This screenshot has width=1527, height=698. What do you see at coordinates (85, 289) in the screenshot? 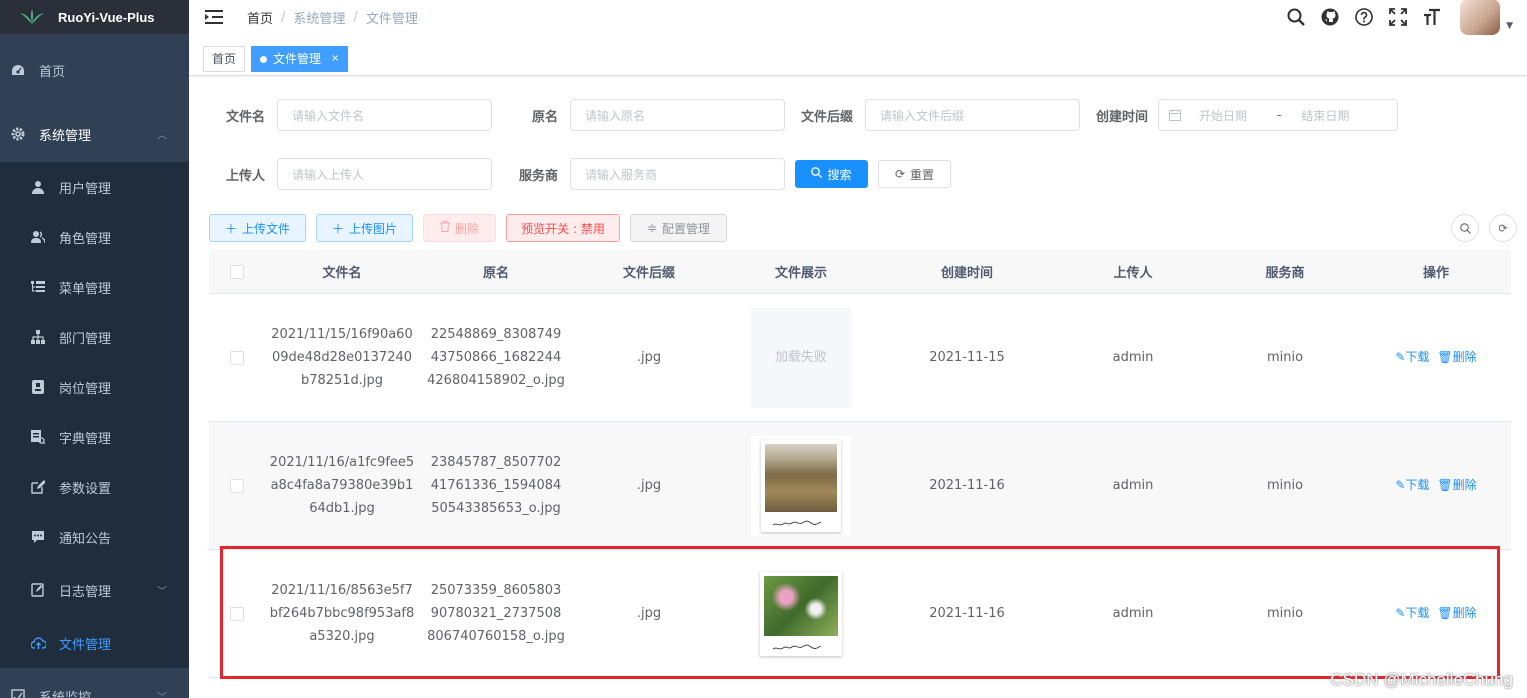
I see `sidebar-item-label: 菜单管理` at bounding box center [85, 289].